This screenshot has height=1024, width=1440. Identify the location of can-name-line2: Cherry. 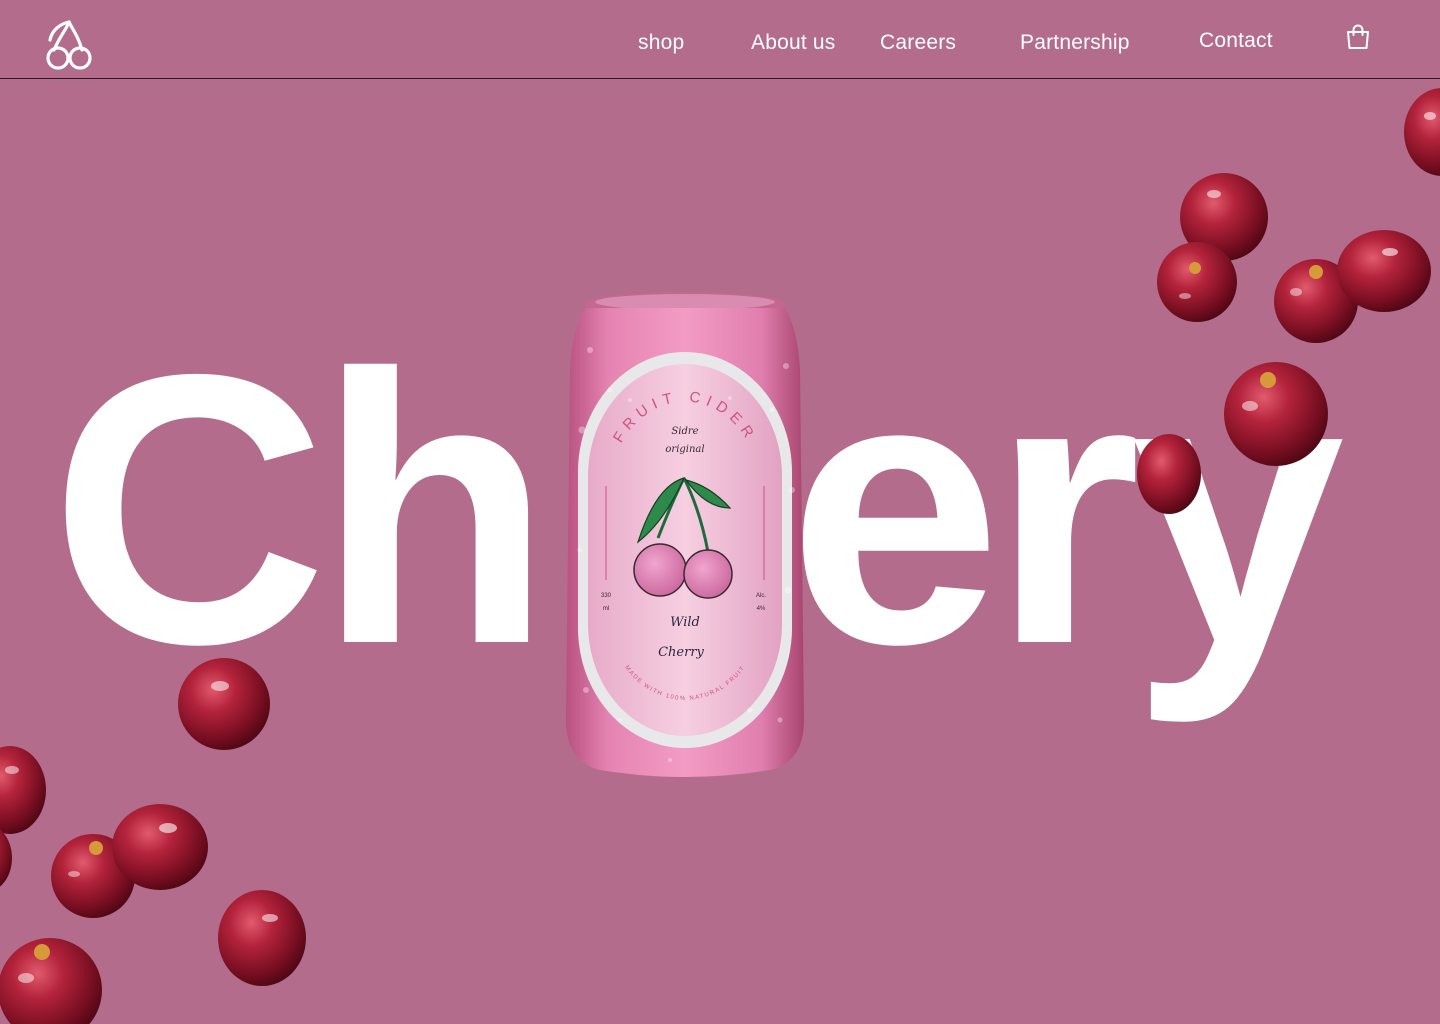
(681, 652).